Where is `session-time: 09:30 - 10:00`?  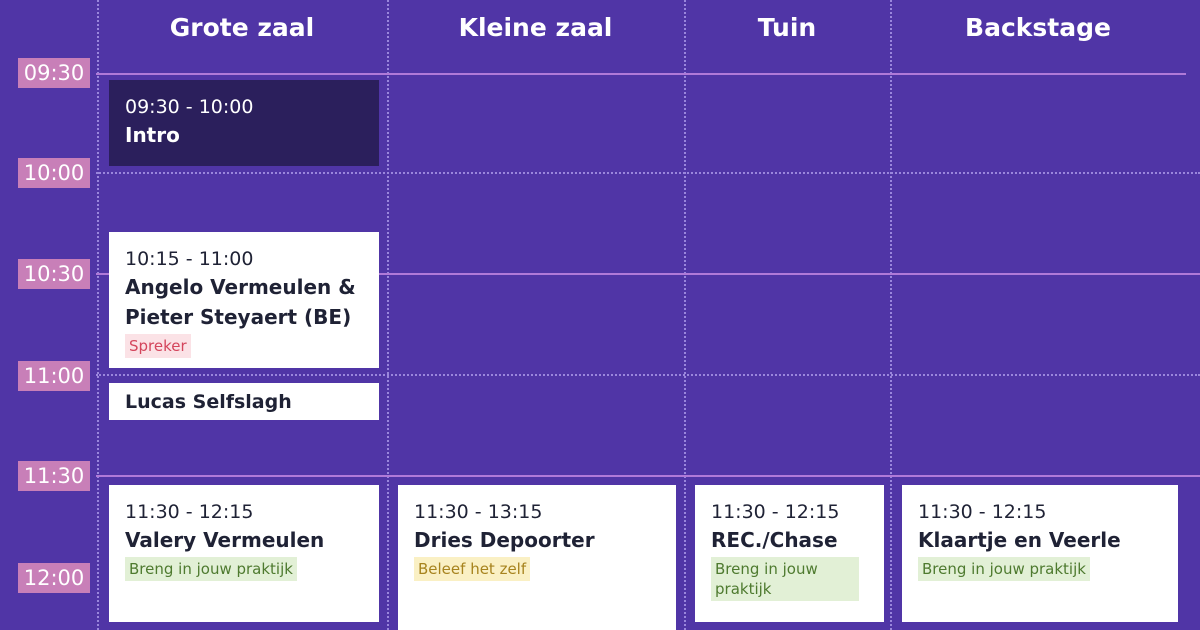 session-time: 09:30 - 10:00 is located at coordinates (189, 107).